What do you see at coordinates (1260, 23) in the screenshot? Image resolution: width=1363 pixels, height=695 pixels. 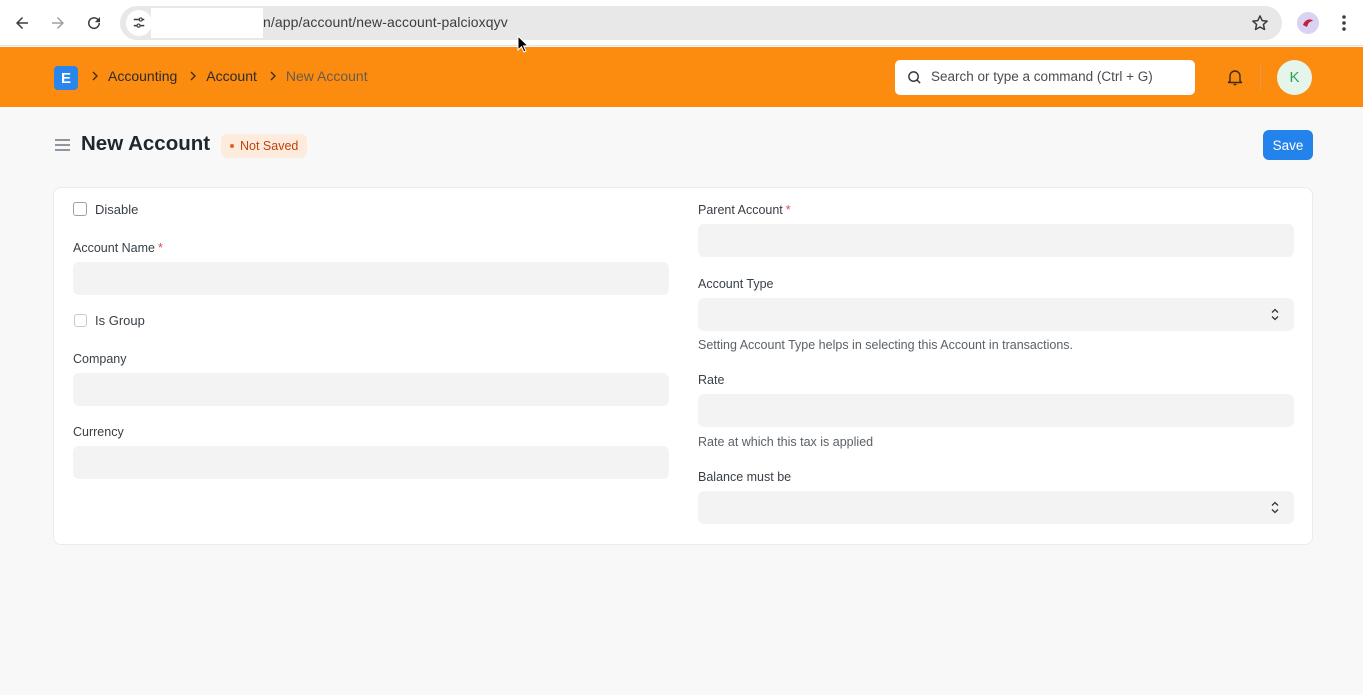 I see `bookmark-star-icon` at bounding box center [1260, 23].